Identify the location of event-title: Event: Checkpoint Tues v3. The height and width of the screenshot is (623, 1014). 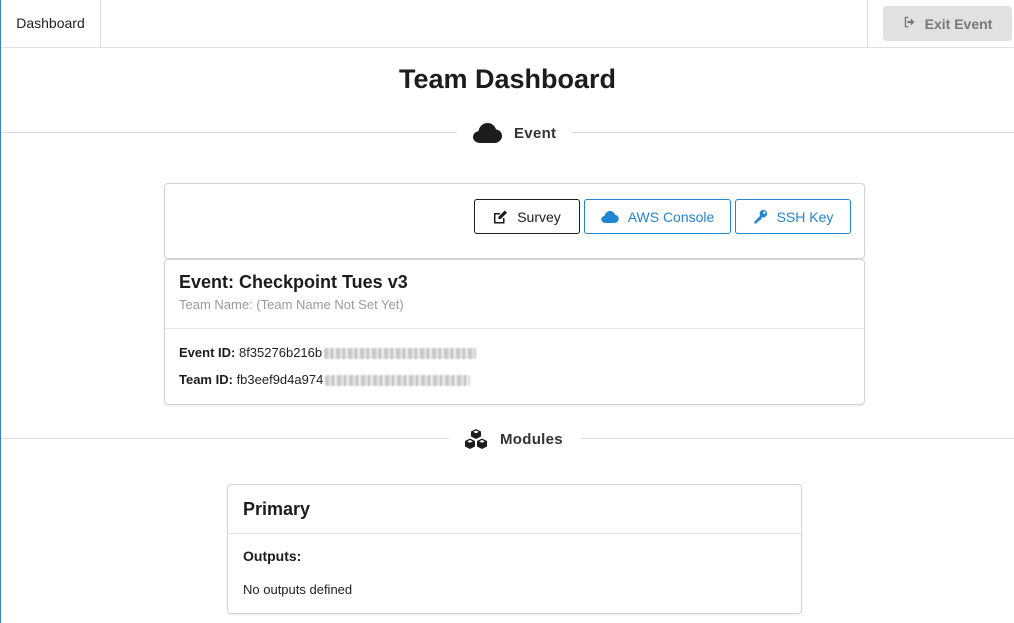
(293, 282).